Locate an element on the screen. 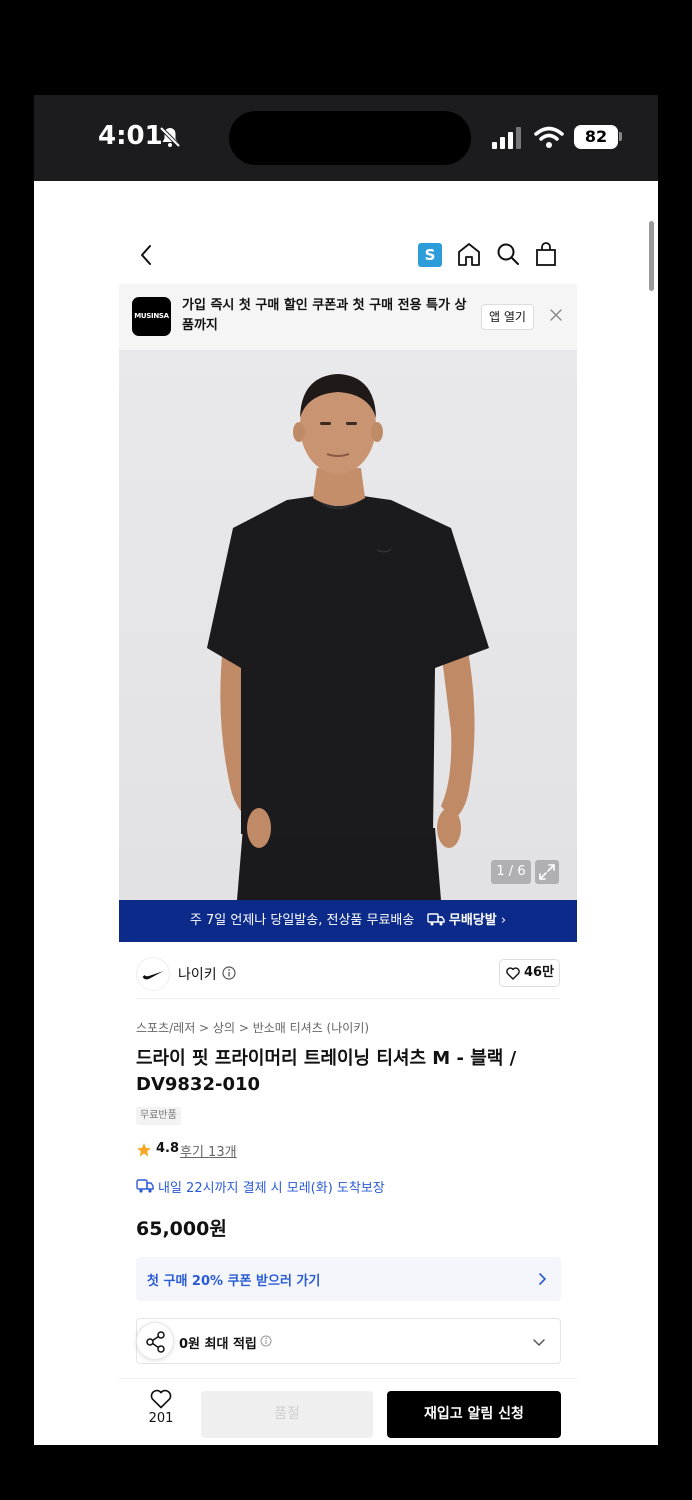  product-title: 드라이 핏 프라이머리 트레이닝 티셔츠 M - 블랙 / DV9832-010 is located at coordinates (326, 1071).